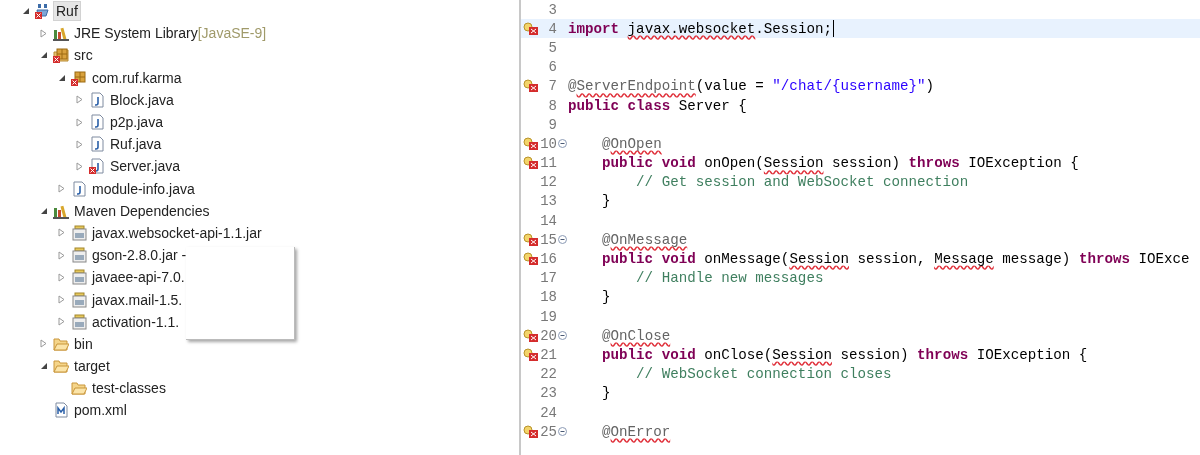 The image size is (1200, 455). Describe the element at coordinates (136, 144) in the screenshot. I see `tree-item: Ruf.java` at that location.